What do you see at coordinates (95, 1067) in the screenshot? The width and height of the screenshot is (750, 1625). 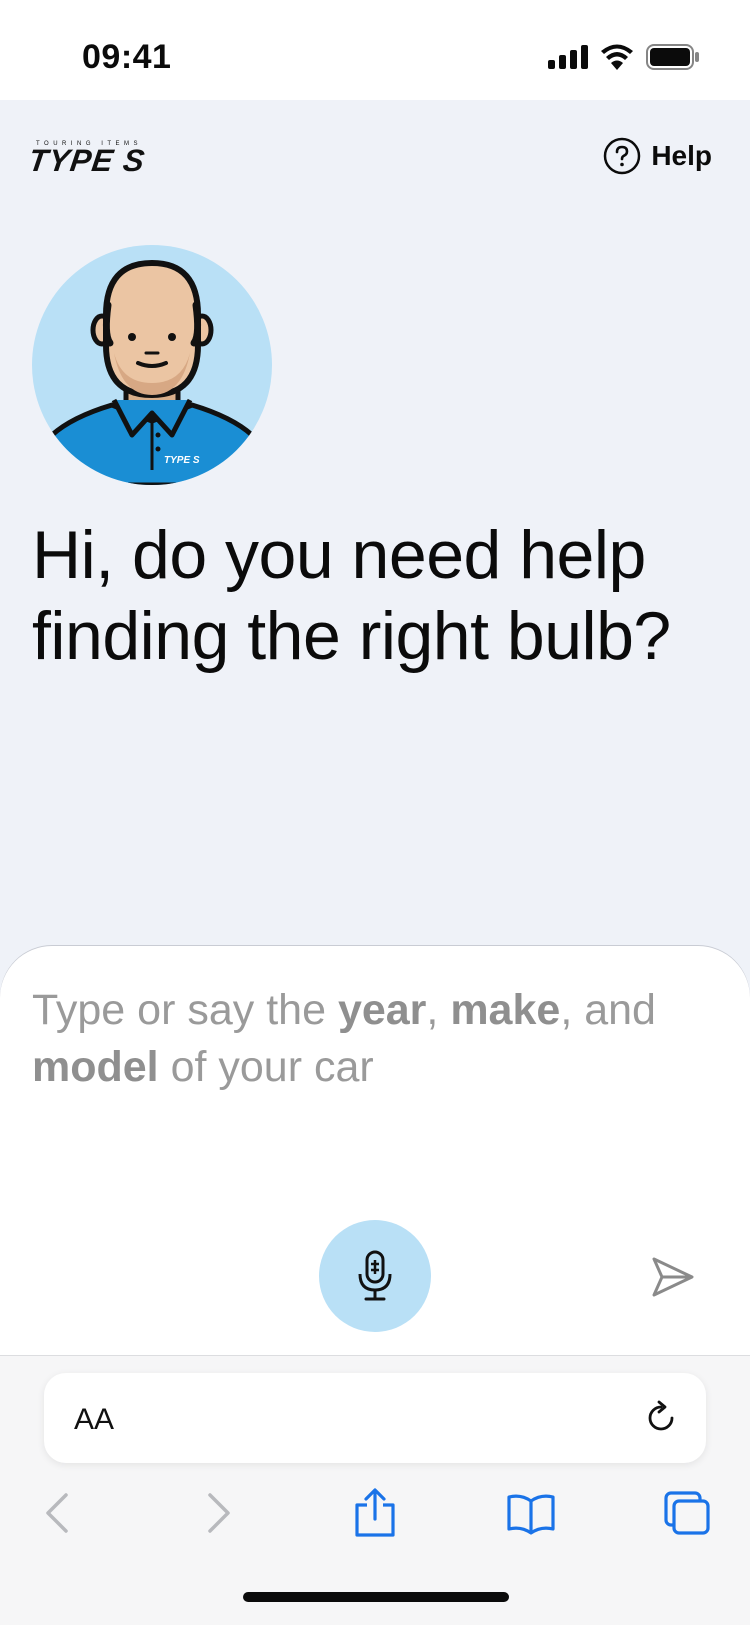 I see `prompt-keyword: model` at bounding box center [95, 1067].